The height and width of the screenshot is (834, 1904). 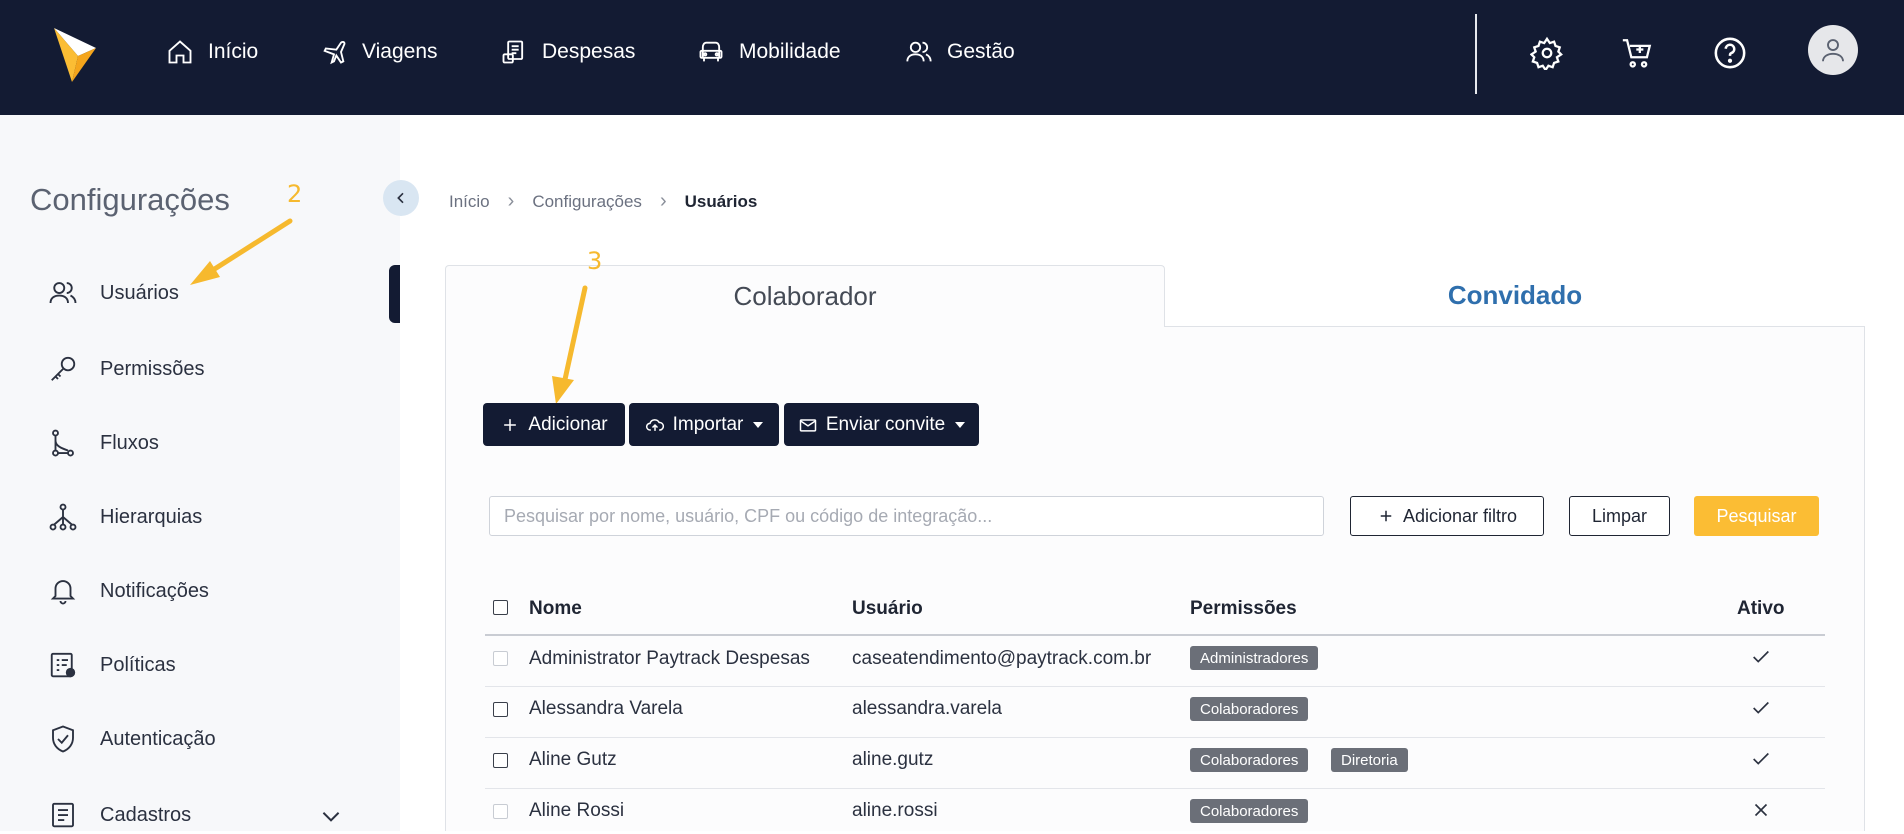 I want to click on import-button: Importar, so click(x=704, y=424).